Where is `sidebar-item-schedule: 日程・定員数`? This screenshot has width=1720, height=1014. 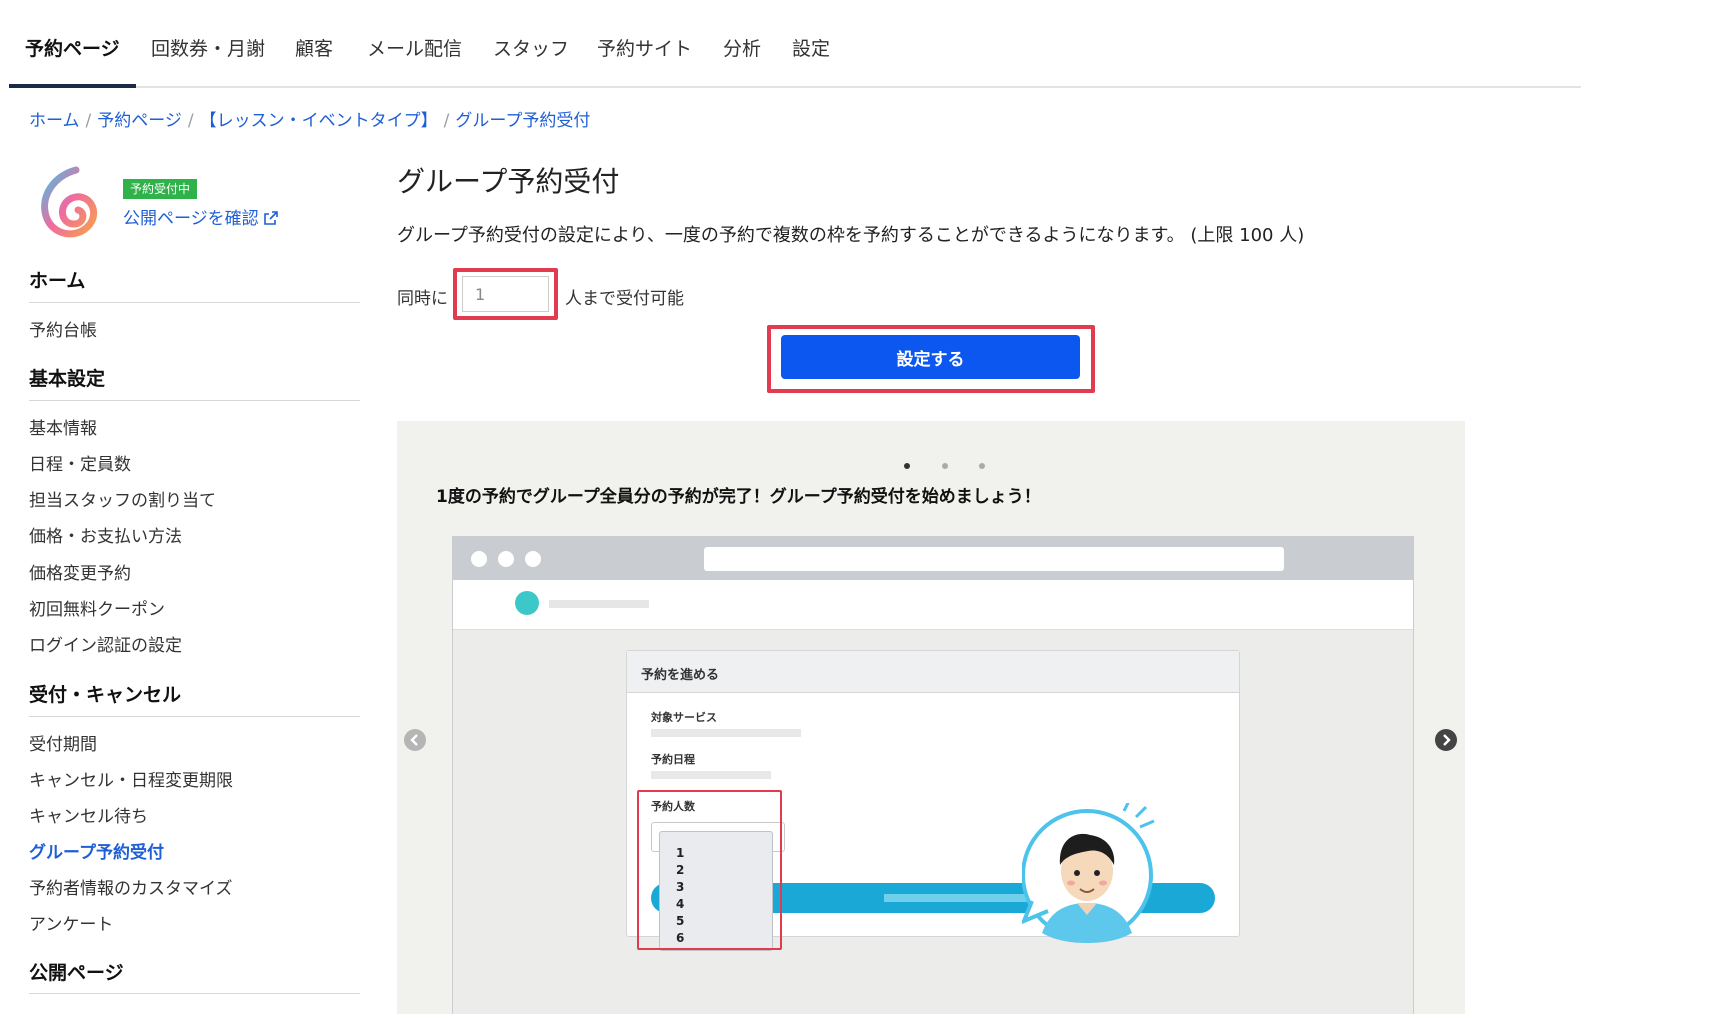
sidebar-item-schedule: 日程・定員数 is located at coordinates (80, 462).